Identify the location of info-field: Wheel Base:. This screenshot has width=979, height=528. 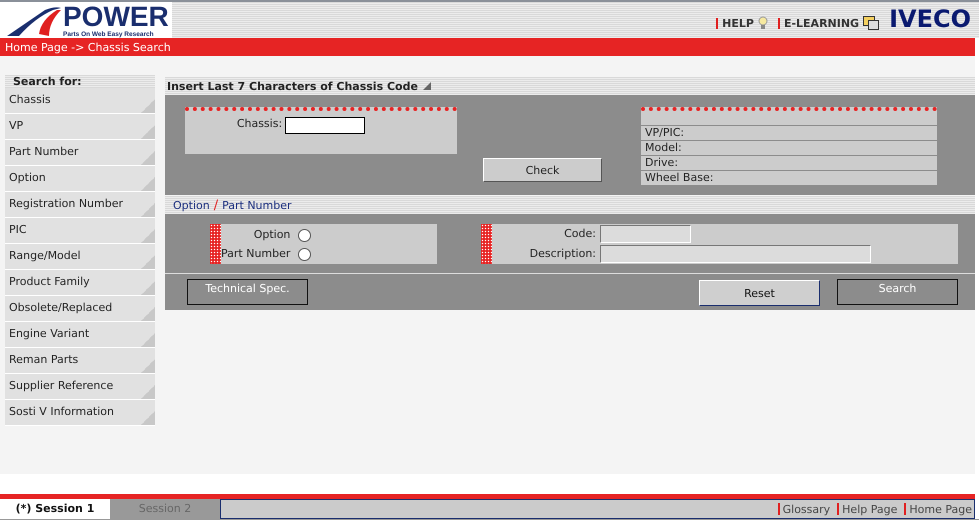
(789, 178).